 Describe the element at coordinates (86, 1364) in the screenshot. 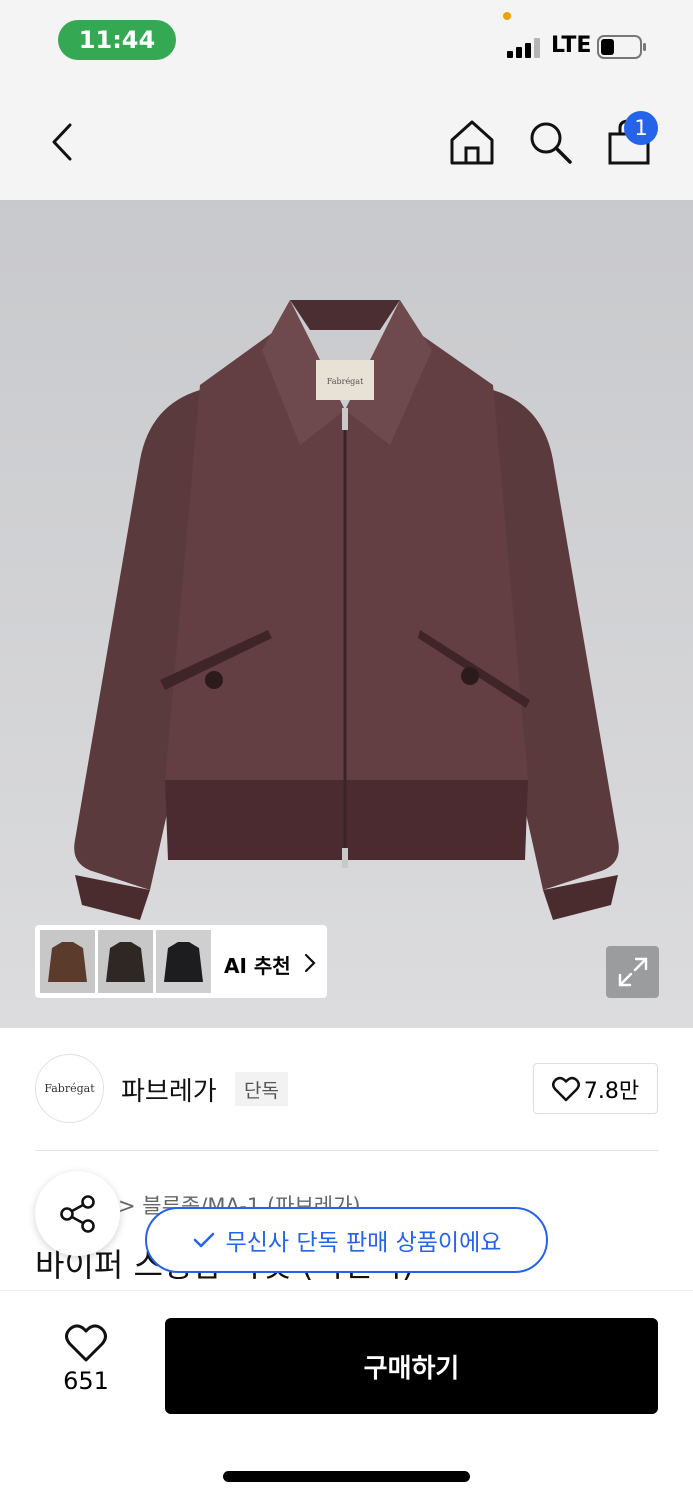

I see `wishlist-button: 651` at that location.